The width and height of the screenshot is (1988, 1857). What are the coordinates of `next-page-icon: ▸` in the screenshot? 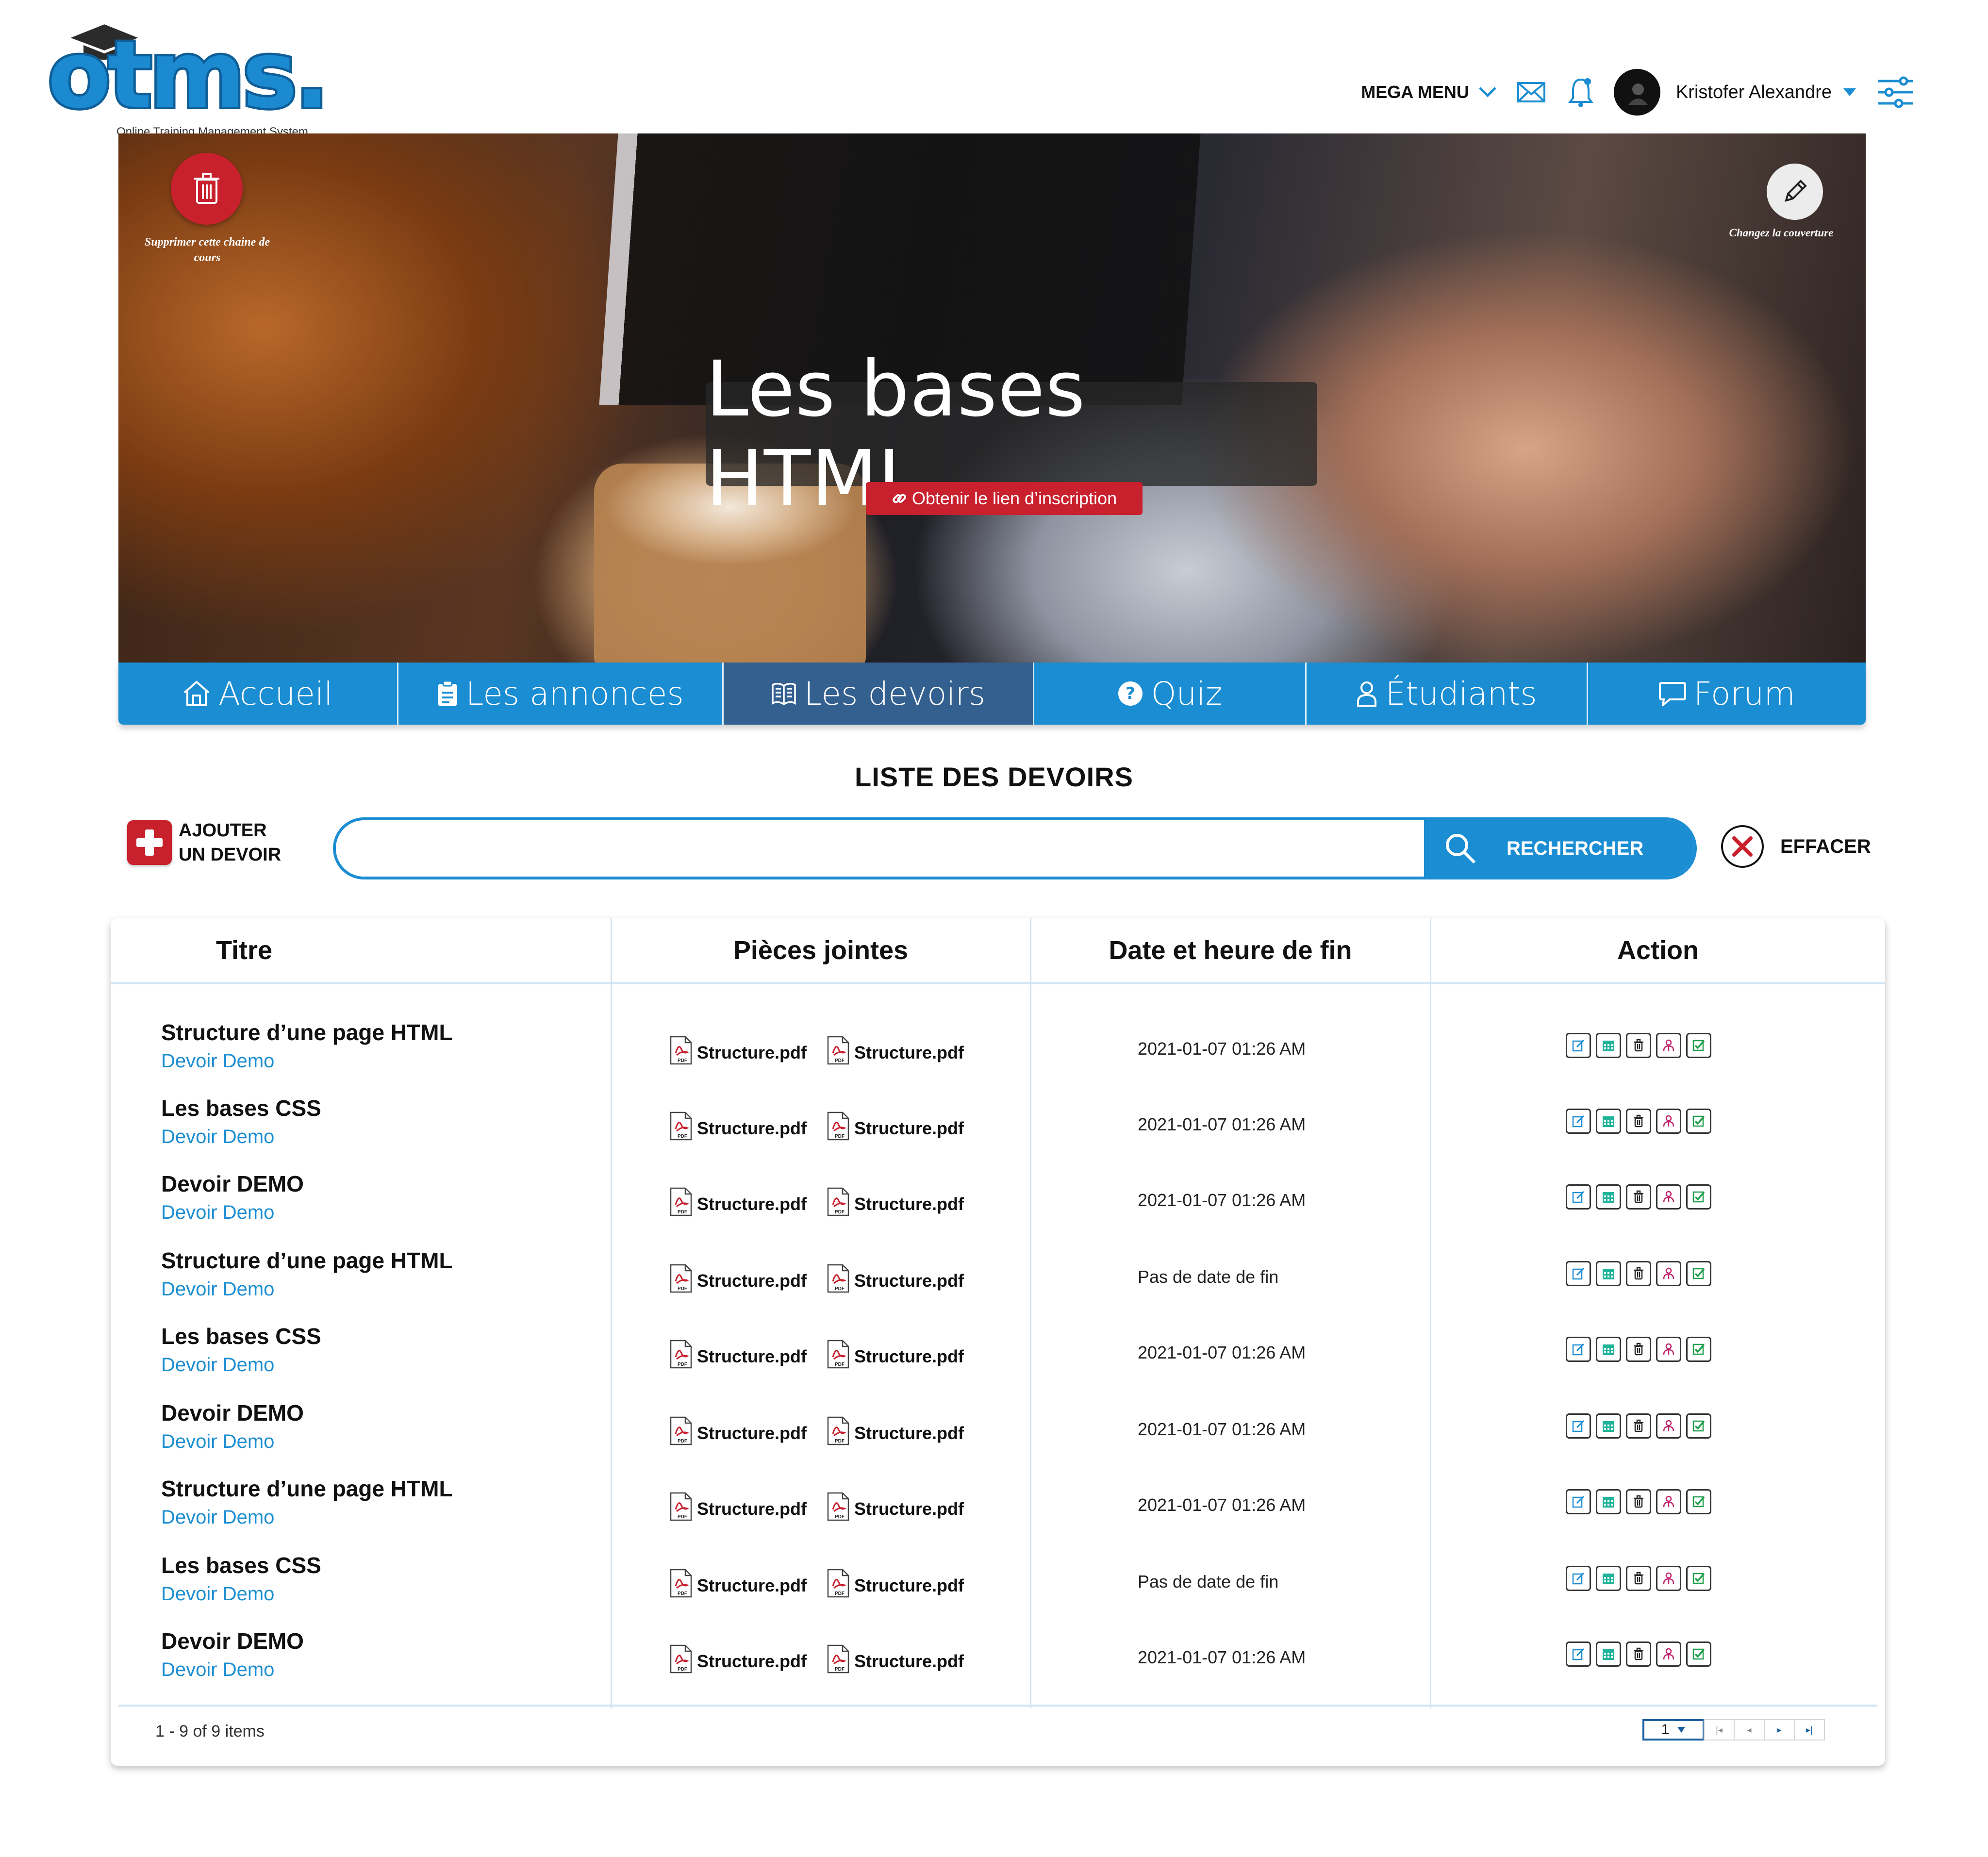 It's located at (1779, 1730).